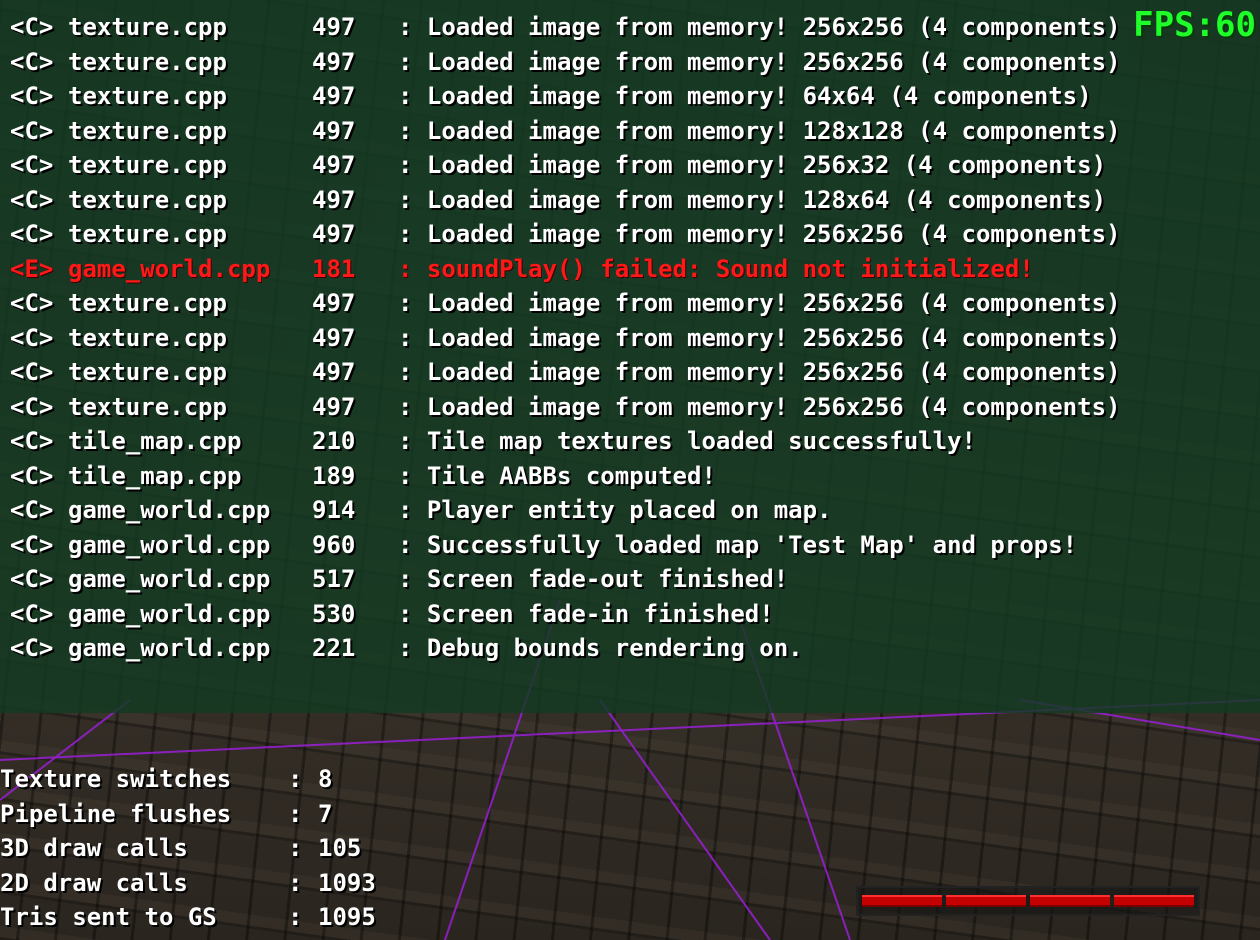  I want to click on console-line: <C> tile_map.cpp 189: Tile AABBs computed!, so click(565, 476).